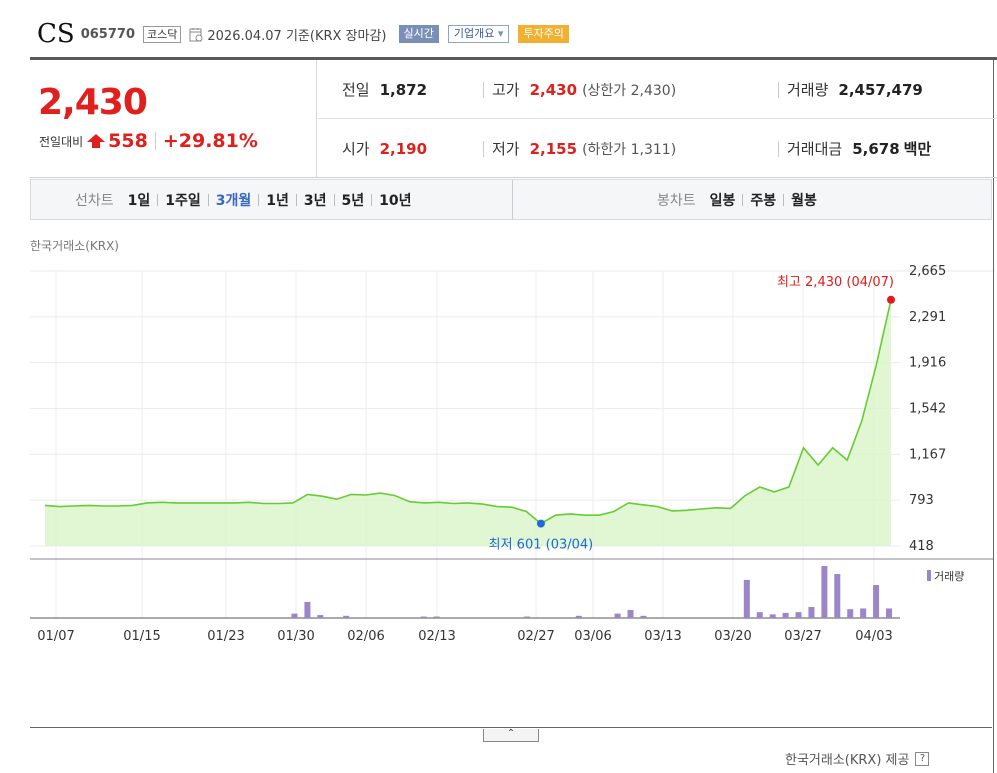  I want to click on y-tick-label: 1,916, so click(927, 363).